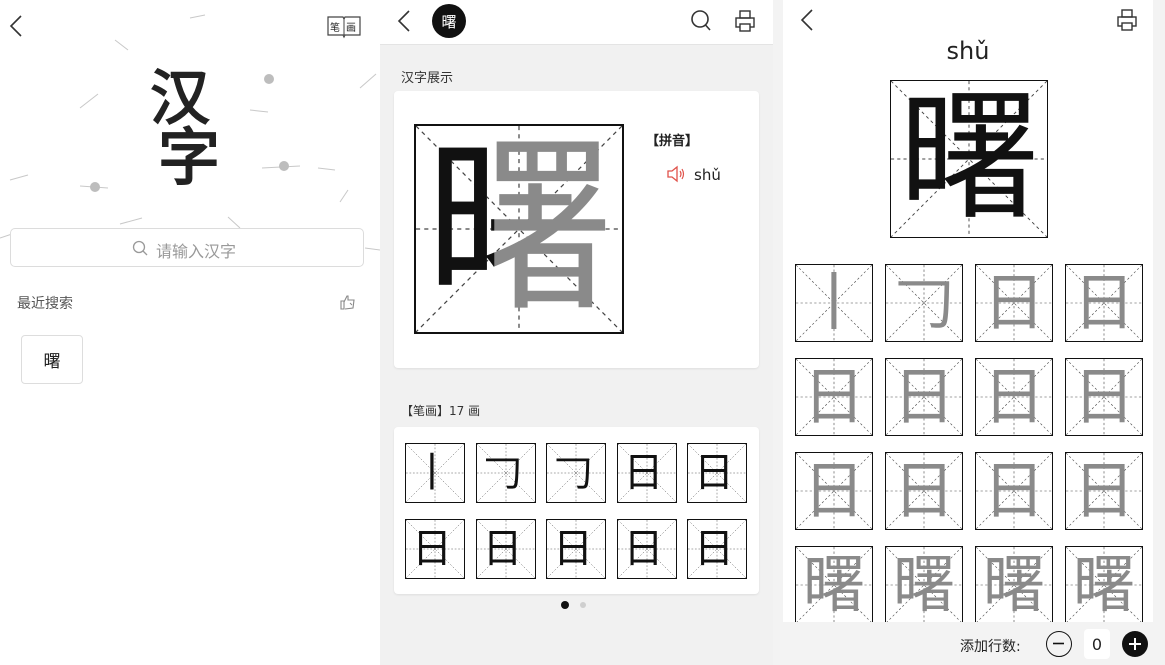  I want to click on stroke-count-header: 【笔画】17 画, so click(441, 411).